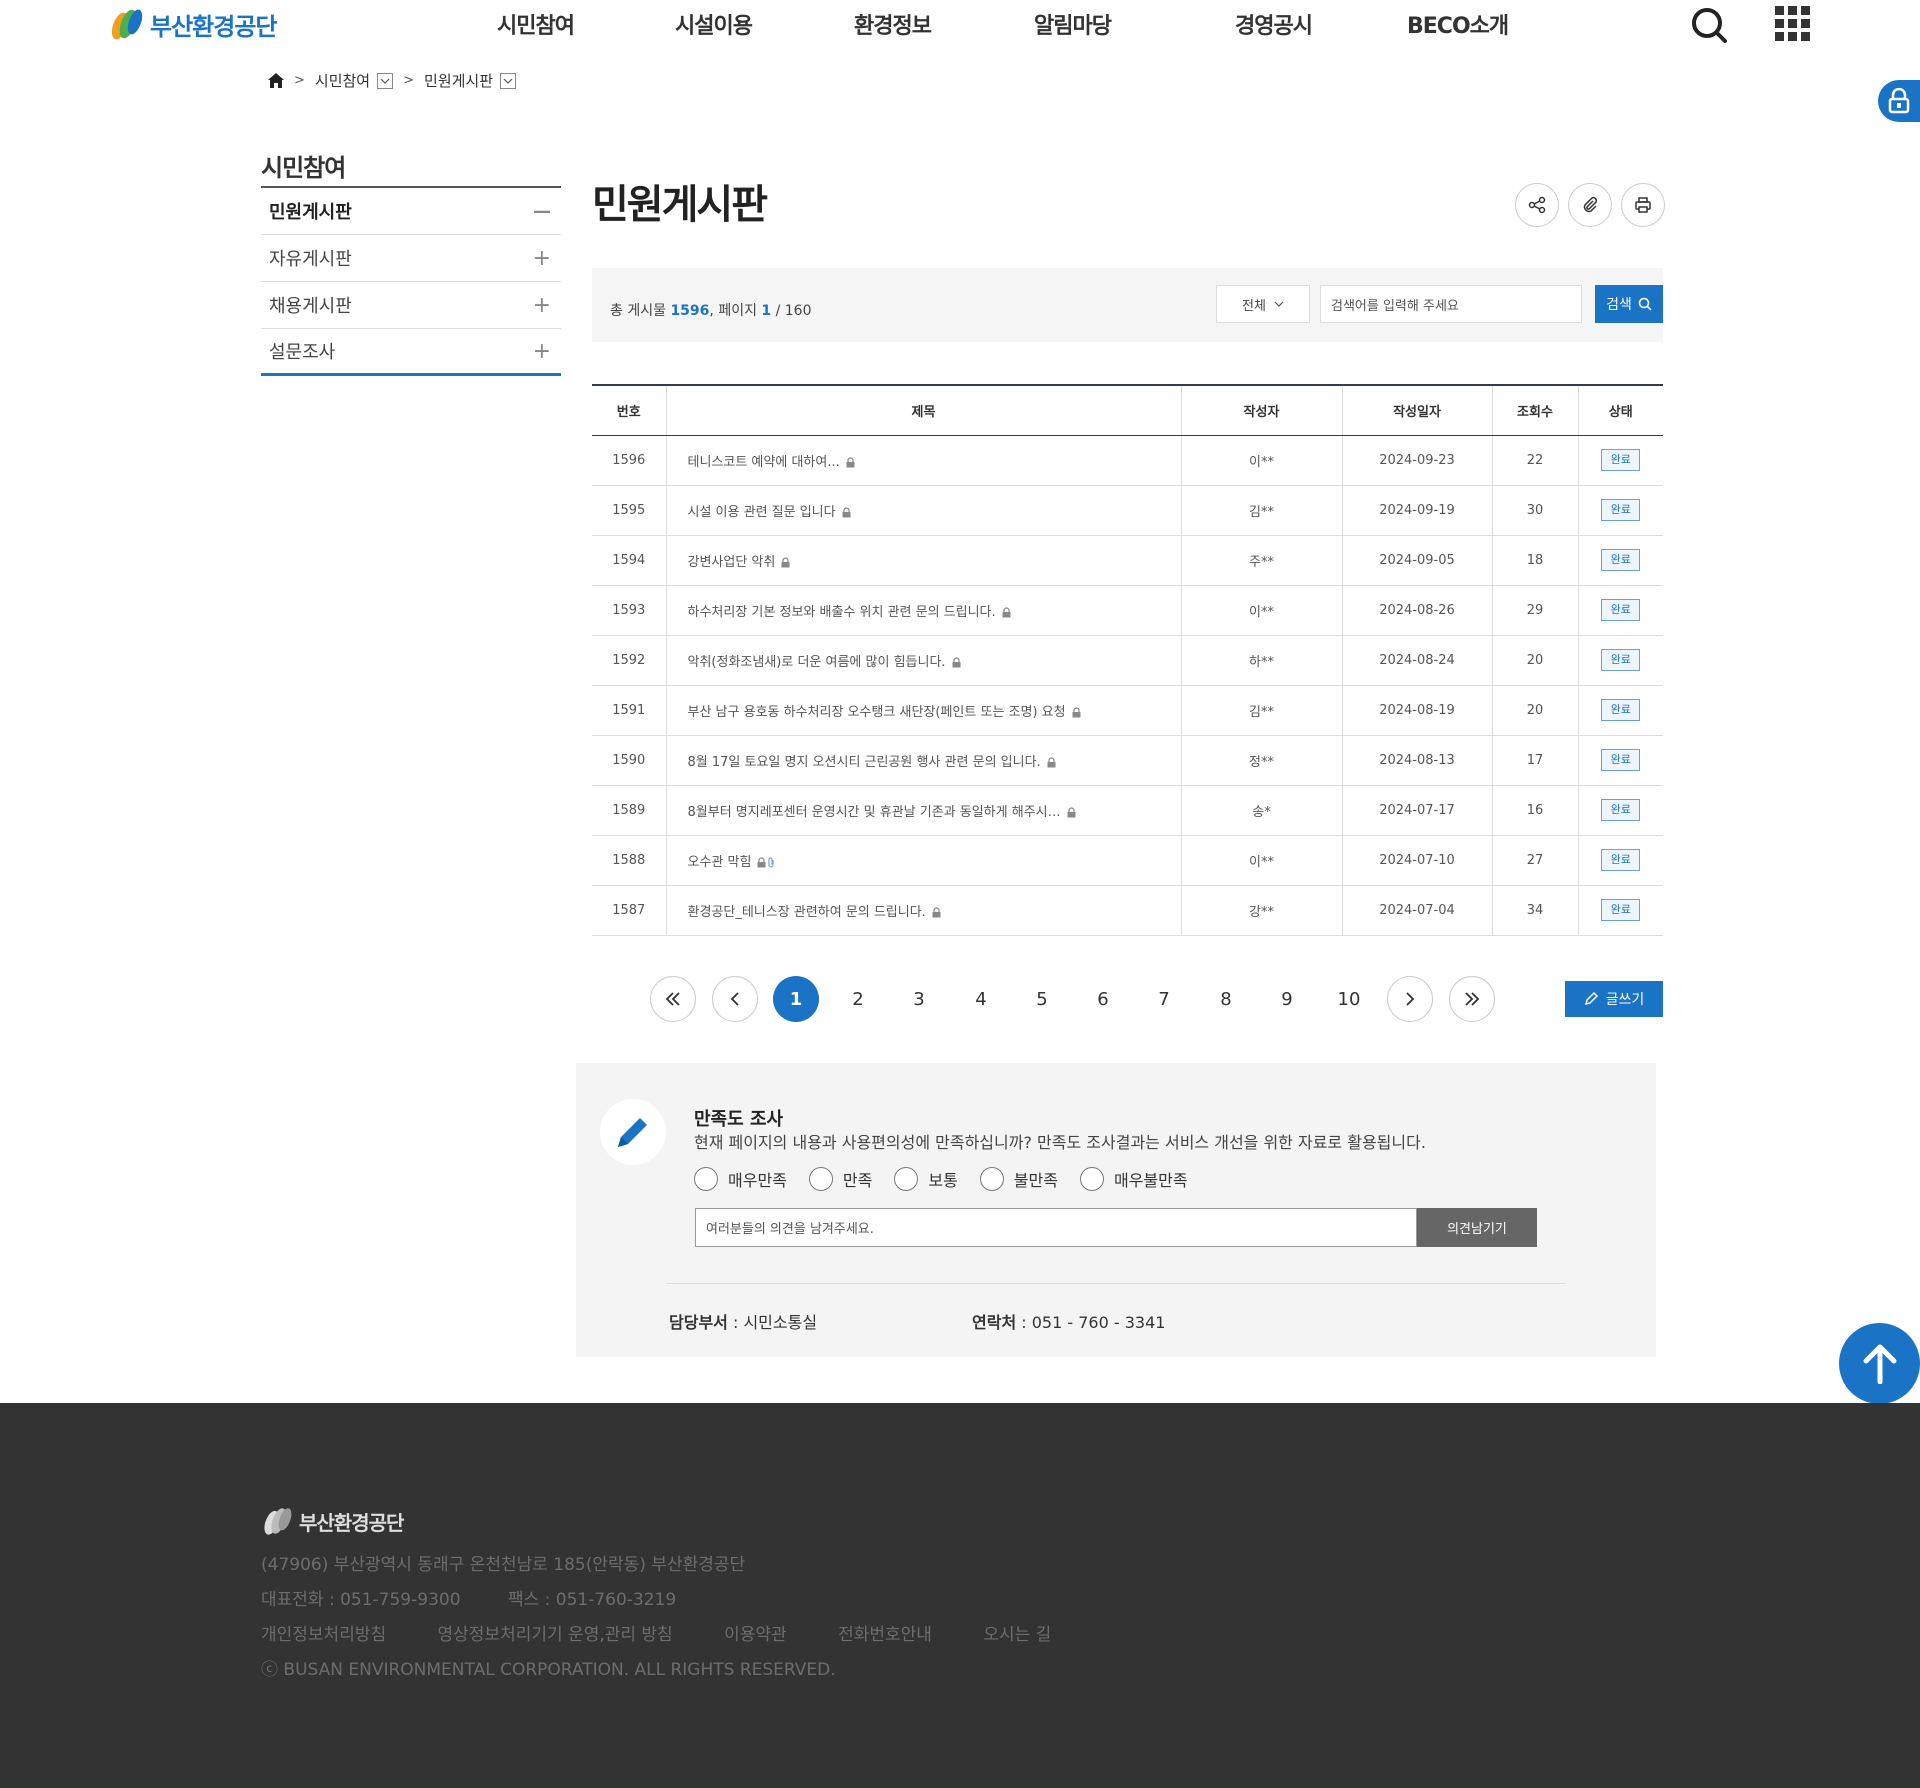 The height and width of the screenshot is (1788, 1920). Describe the element at coordinates (923, 510) in the screenshot. I see `cell-title: 시설 이용 관련 질문 입니다` at that location.